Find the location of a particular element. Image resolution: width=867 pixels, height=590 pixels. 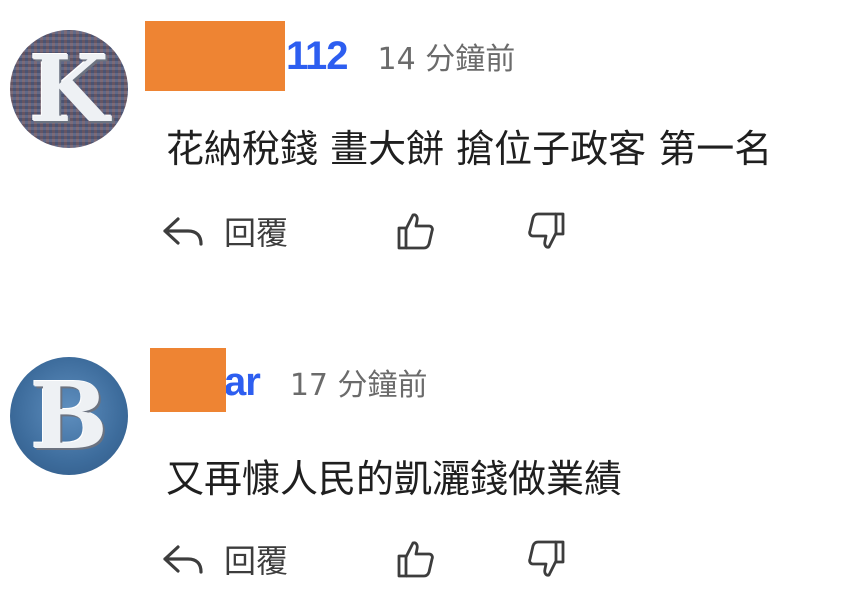

username-wrapper: ar is located at coordinates (204, 380).